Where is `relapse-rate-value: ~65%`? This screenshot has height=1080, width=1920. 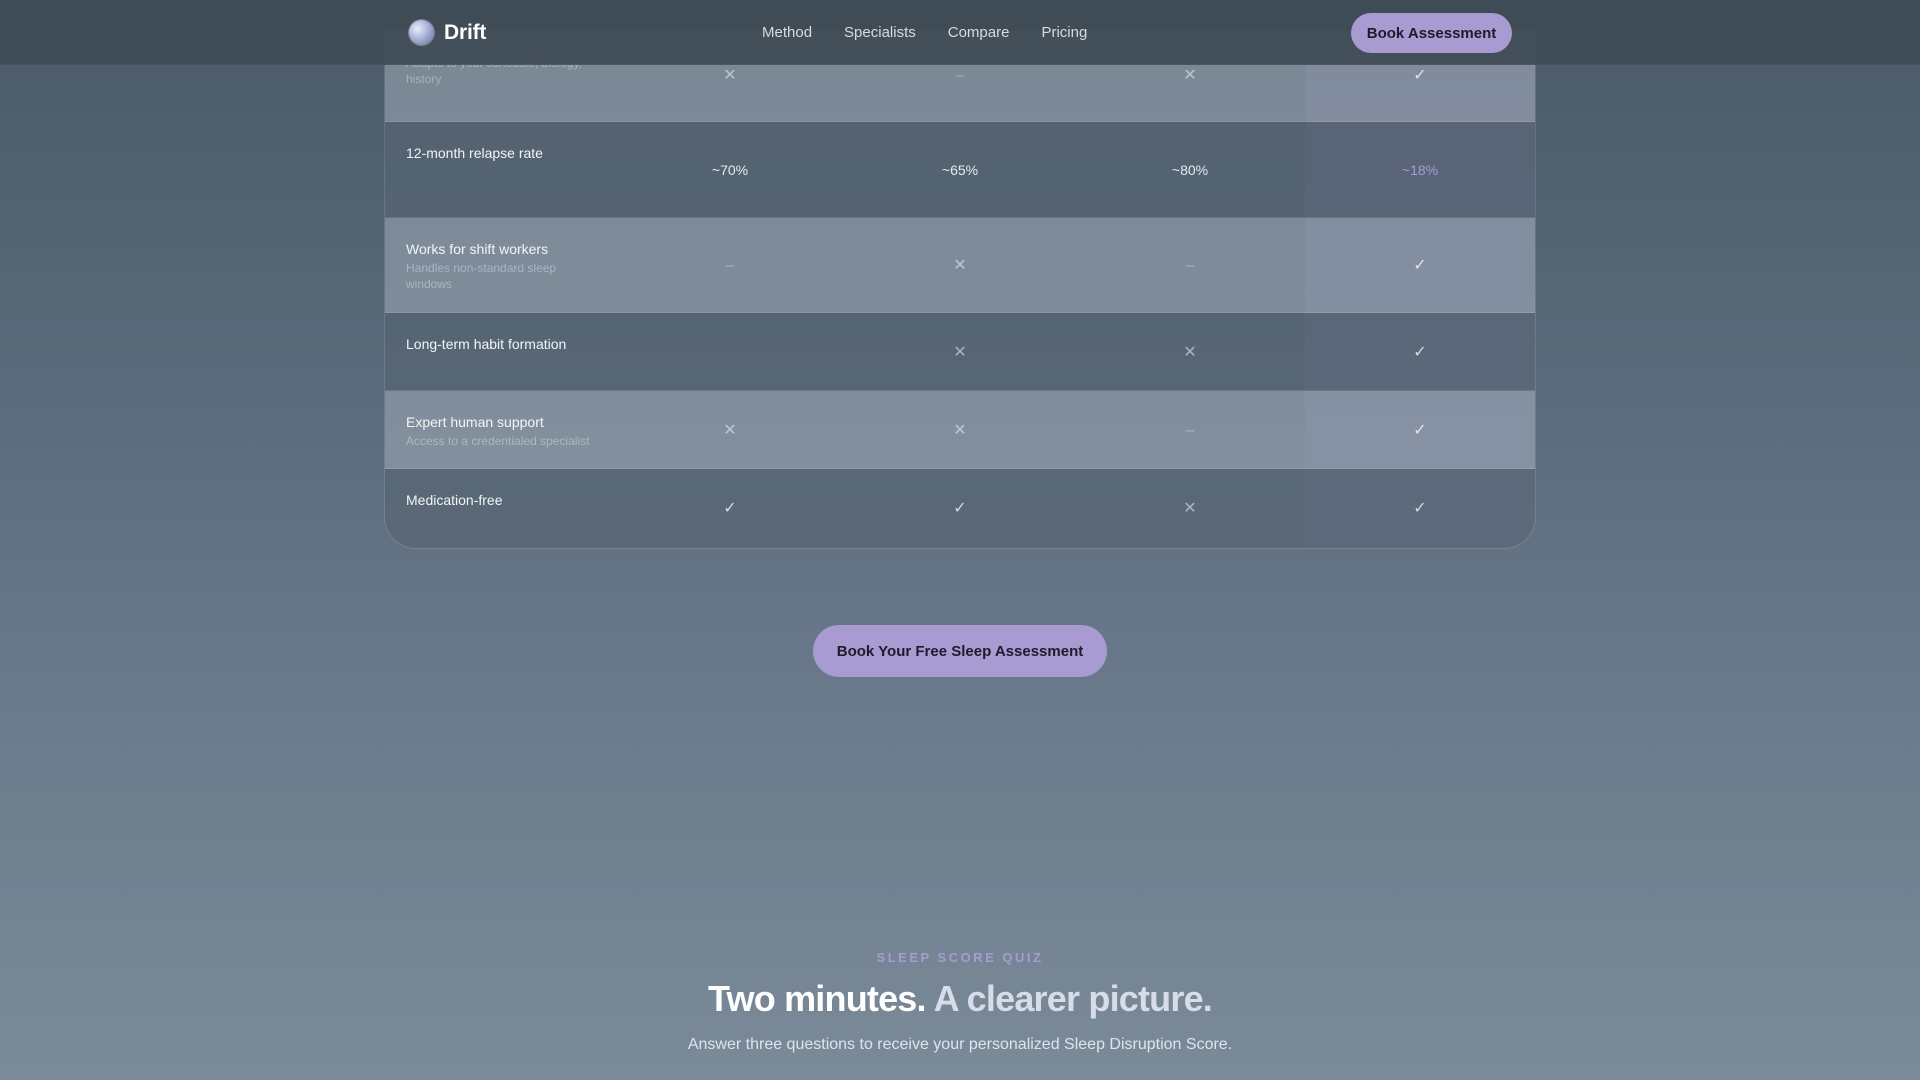
relapse-rate-value: ~65% is located at coordinates (960, 170).